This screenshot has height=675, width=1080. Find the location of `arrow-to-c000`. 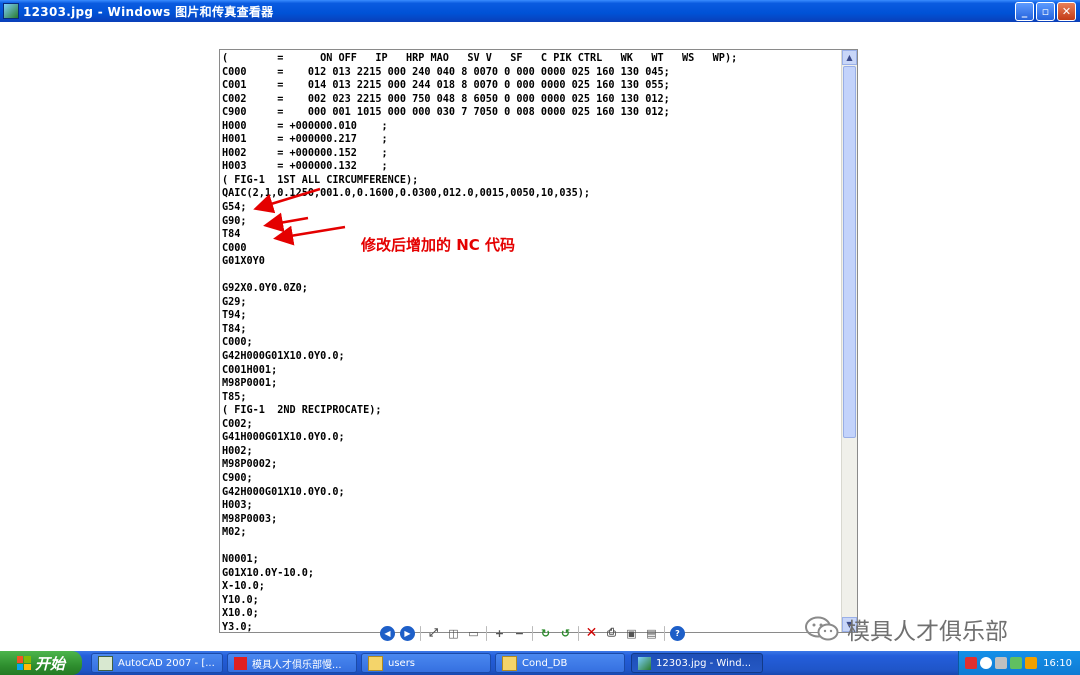

arrow-to-c000 is located at coordinates (286, 222).